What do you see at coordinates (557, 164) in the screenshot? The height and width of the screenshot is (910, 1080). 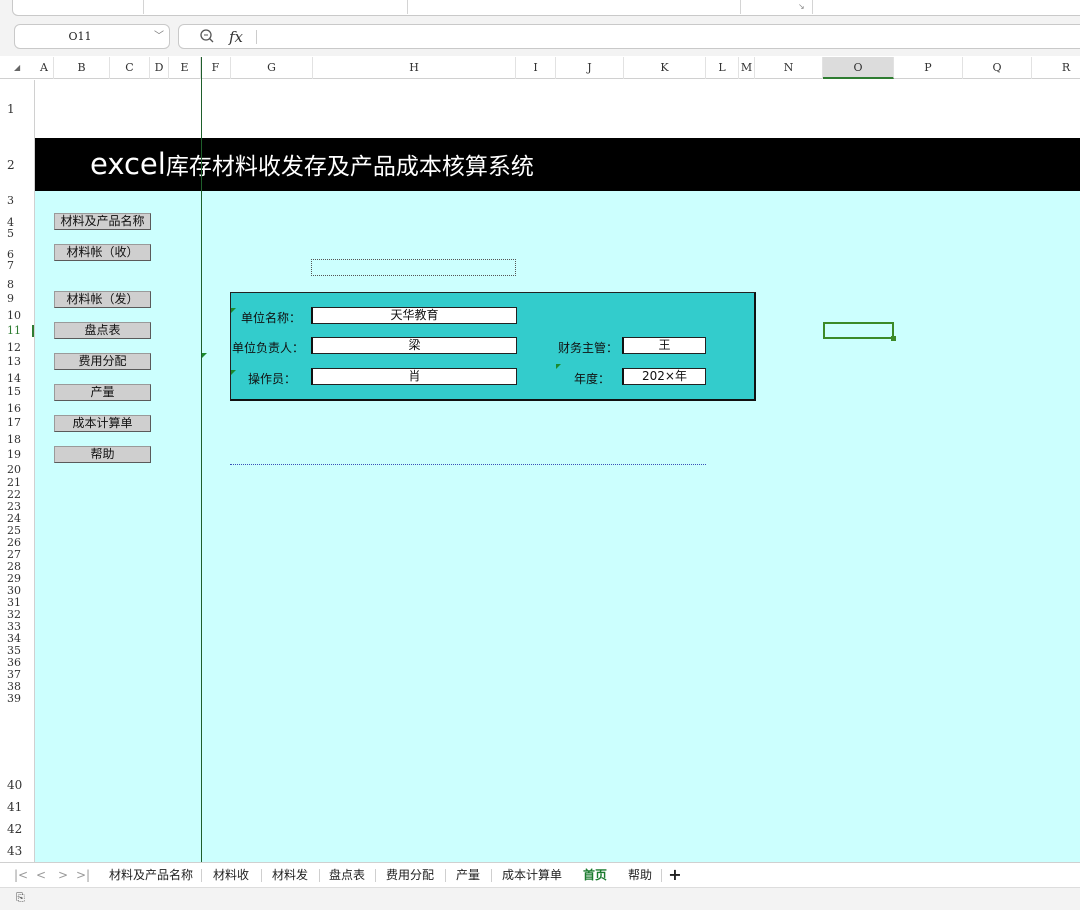 I see `title-banner: excel库存材料收发存及产品成本核算系统` at bounding box center [557, 164].